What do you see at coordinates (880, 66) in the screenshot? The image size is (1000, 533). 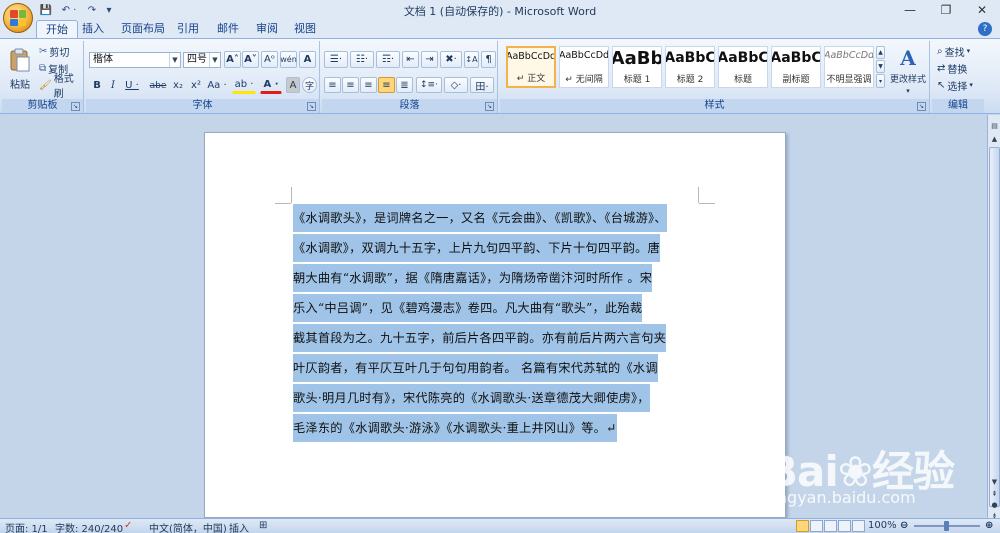 I see `styles-scroll-down-icon: ▼` at bounding box center [880, 66].